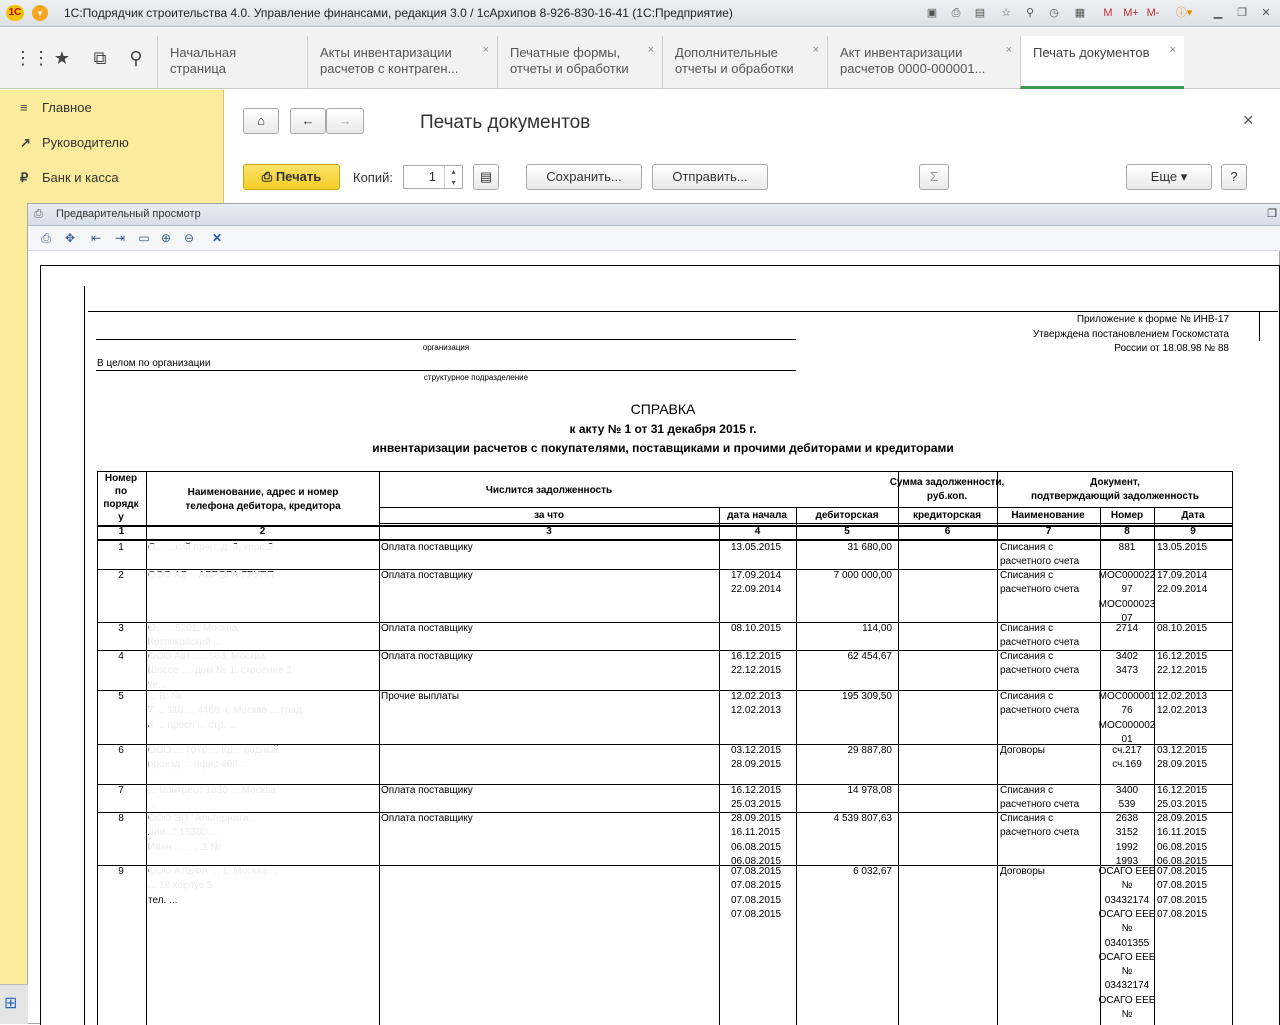  What do you see at coordinates (62, 58) in the screenshot?
I see `favorites-star-icon: ★` at bounding box center [62, 58].